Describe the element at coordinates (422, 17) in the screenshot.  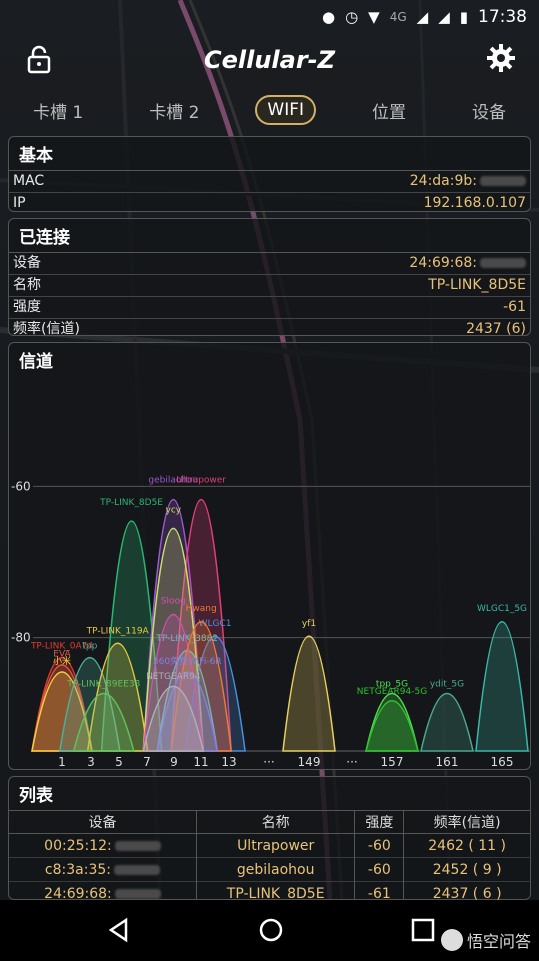
I see `signal-icon: ◢` at that location.